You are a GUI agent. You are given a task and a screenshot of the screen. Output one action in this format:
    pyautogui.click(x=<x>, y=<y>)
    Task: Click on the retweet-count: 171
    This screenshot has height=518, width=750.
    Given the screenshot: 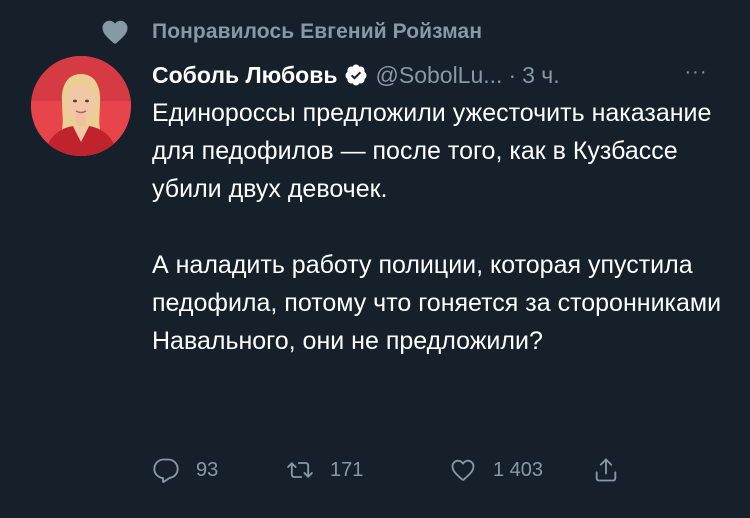 What is the action you would take?
    pyautogui.click(x=347, y=469)
    